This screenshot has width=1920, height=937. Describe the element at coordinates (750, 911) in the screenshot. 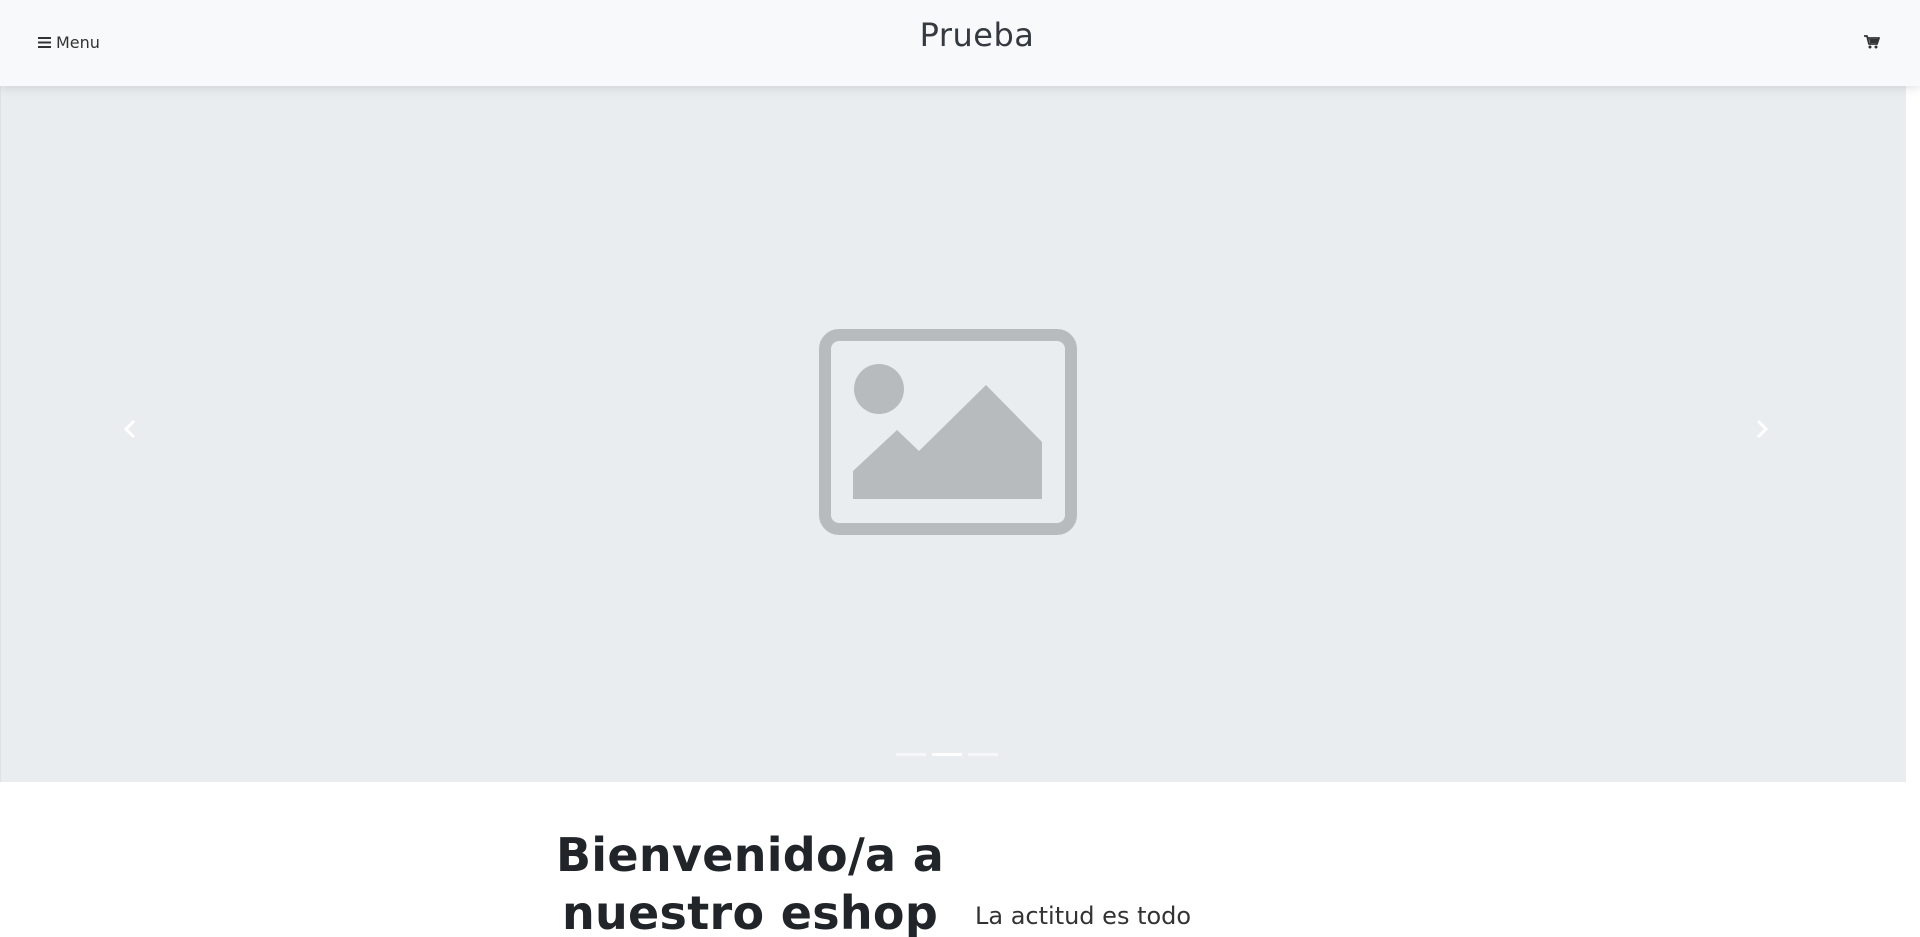

I see `welcome-heading-line2: nuestro eshop` at that location.